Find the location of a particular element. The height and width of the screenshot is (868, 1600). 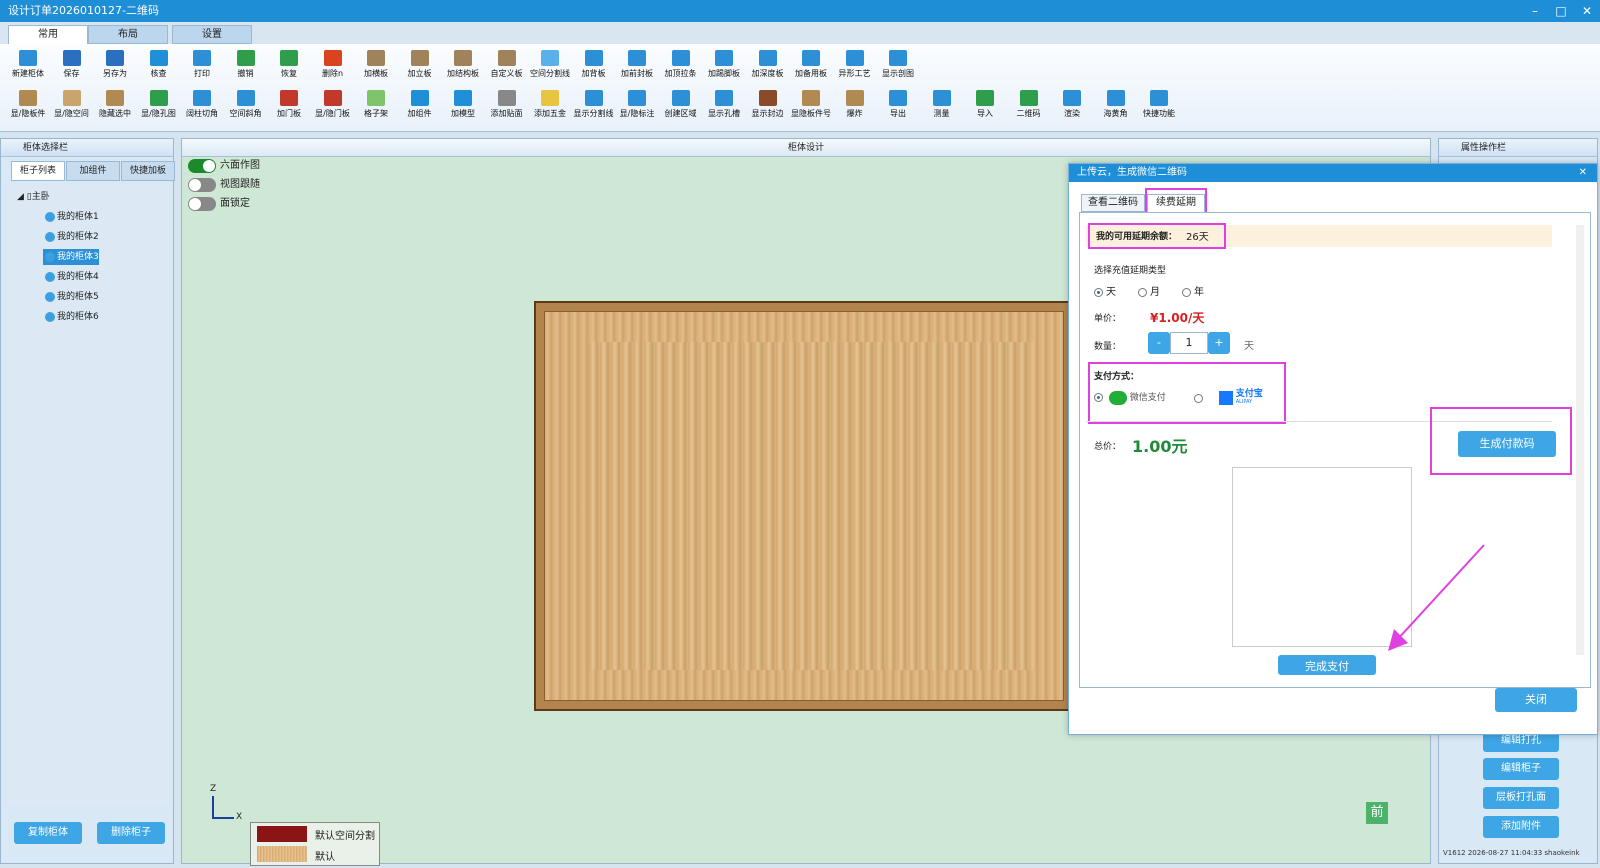

expand-arrow-icon: ◢ is located at coordinates (22, 197).